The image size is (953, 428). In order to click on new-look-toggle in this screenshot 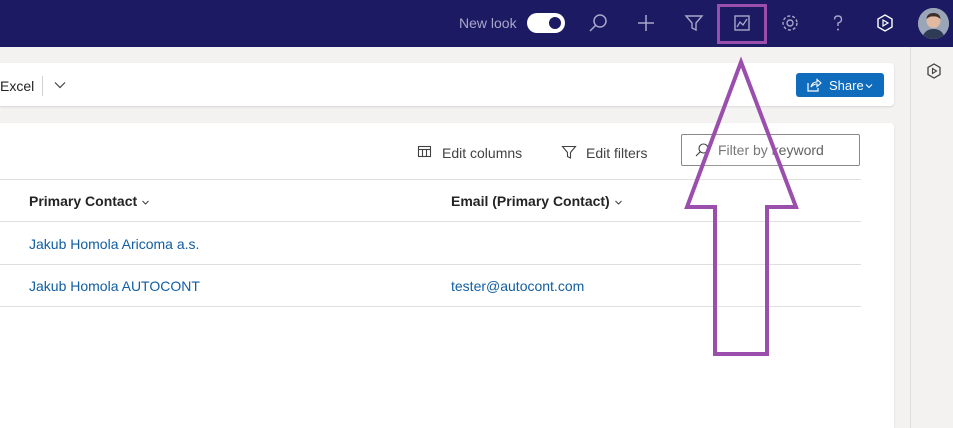, I will do `click(546, 23)`.